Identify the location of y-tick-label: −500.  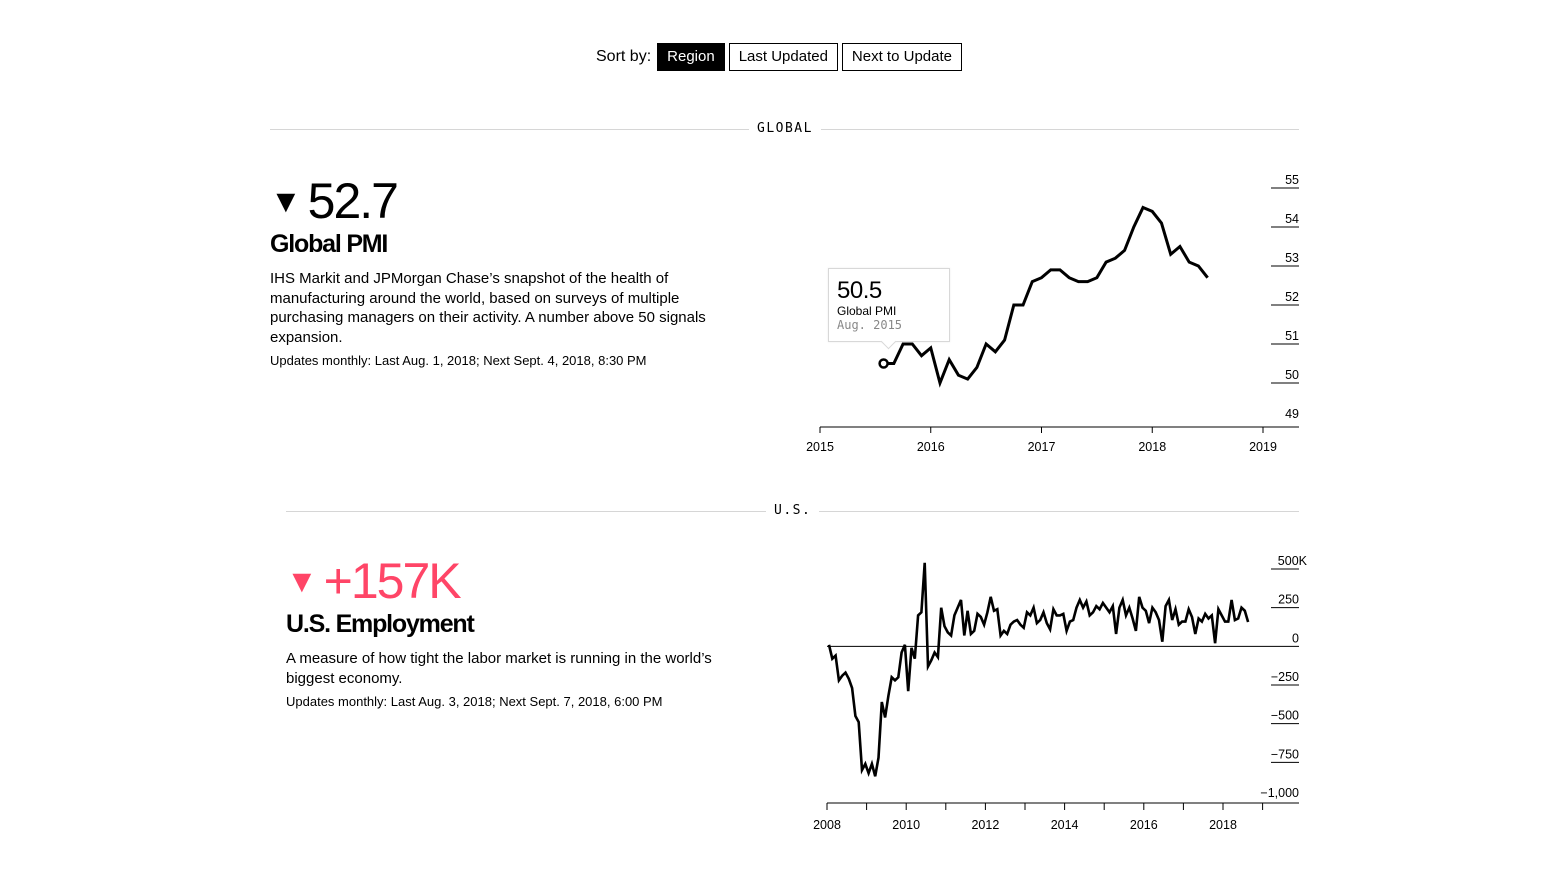
(1285, 716).